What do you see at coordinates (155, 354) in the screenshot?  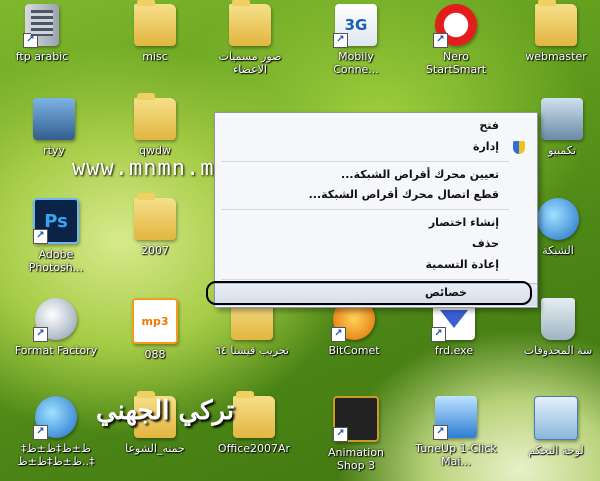 I see `icon-label: 088` at bounding box center [155, 354].